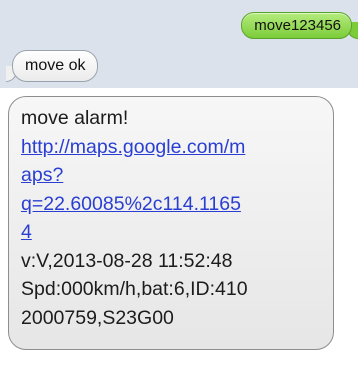  I want to click on reply-message-text: move ok, so click(55, 65).